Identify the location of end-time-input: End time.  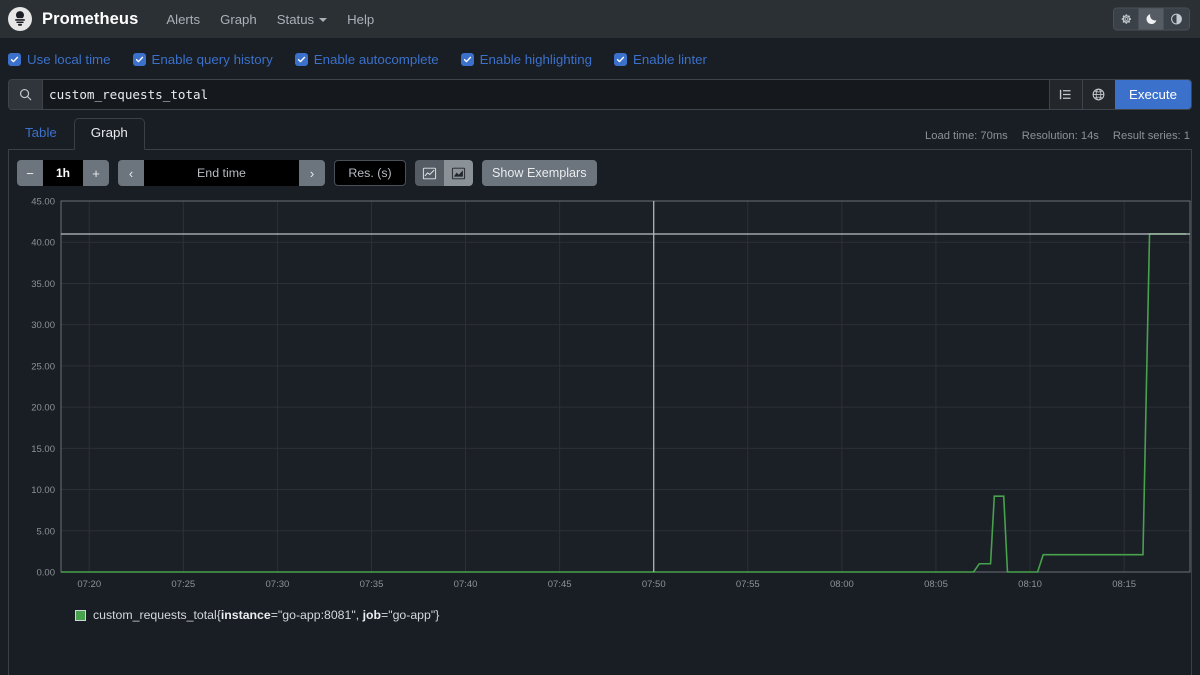
(221, 173).